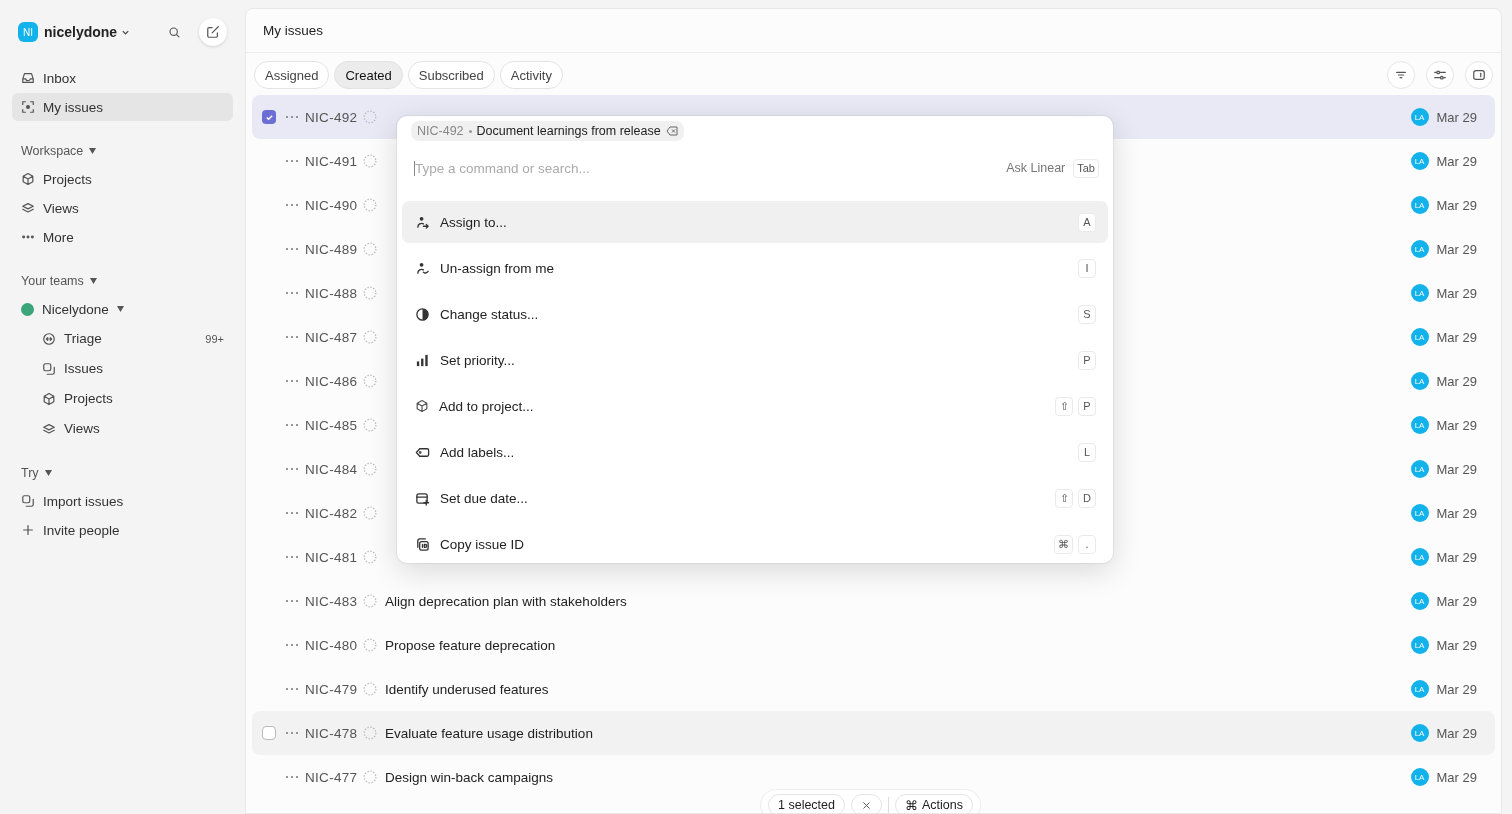 The image size is (1512, 814). Describe the element at coordinates (332, 557) in the screenshot. I see `issue-id: NIC-481` at that location.